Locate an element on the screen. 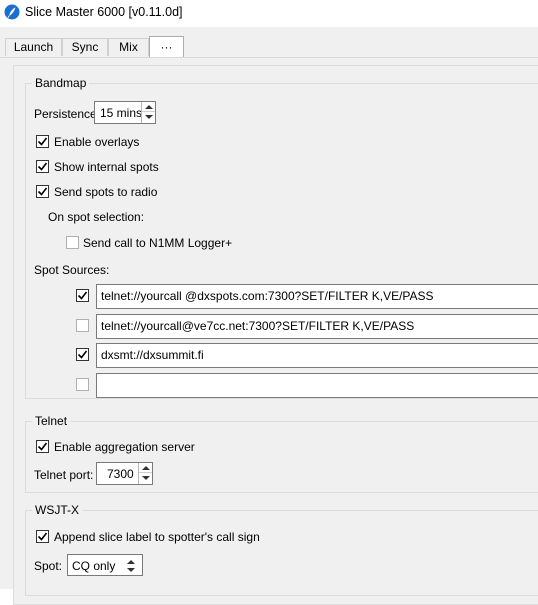 The image size is (538, 605). telnet-port-down-button is located at coordinates (145, 478).